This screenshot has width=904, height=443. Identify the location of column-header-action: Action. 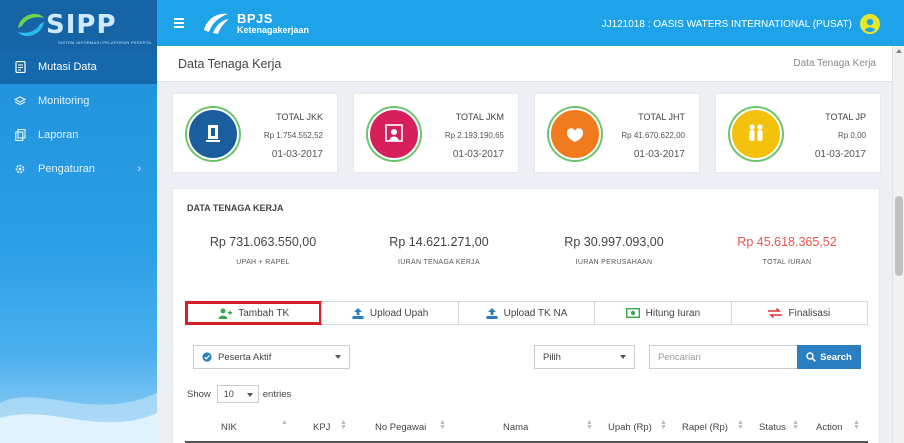
(829, 427).